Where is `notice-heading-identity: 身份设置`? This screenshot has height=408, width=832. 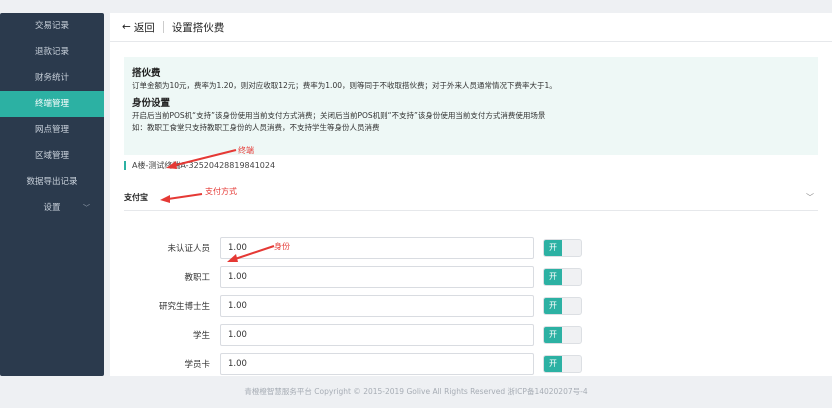
notice-heading-identity: 身份设置 is located at coordinates (151, 103).